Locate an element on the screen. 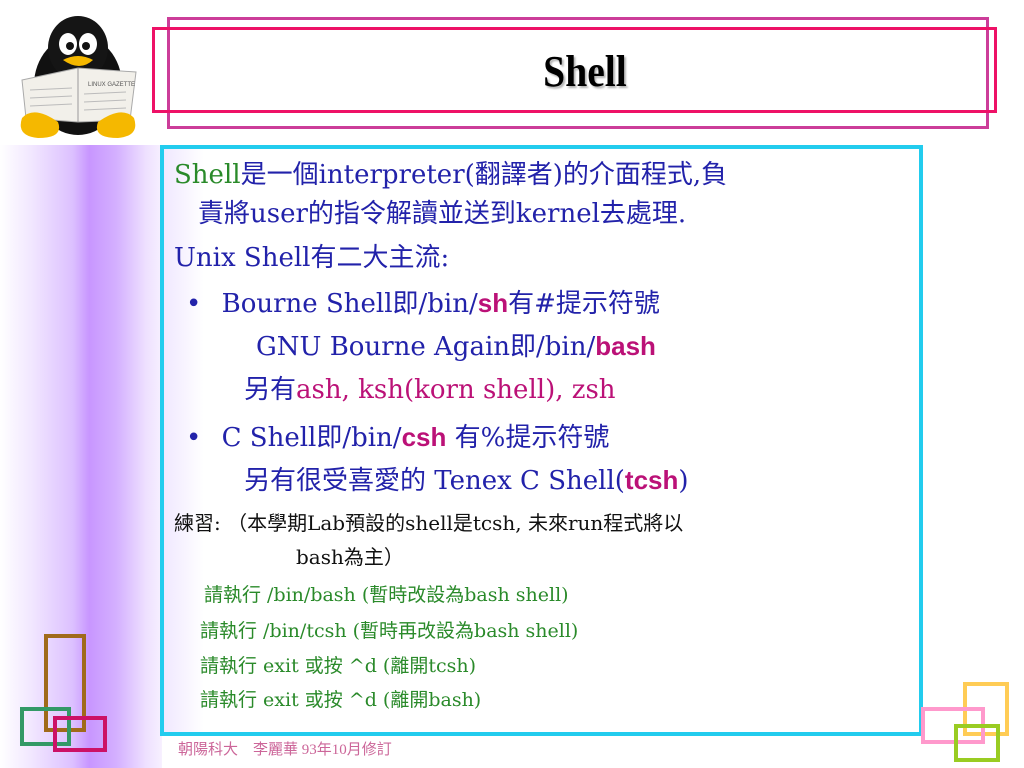  shell-highlight: Shell is located at coordinates (207, 175).